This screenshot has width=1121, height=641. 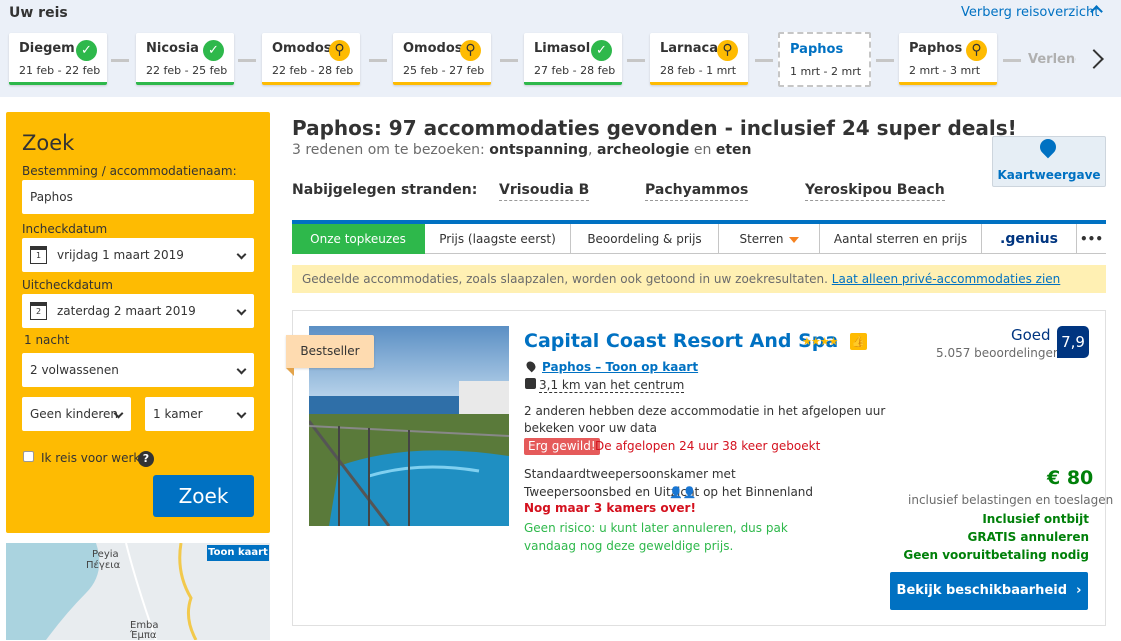 I want to click on trip-stop-dates: 21 feb - 22 feb, so click(x=60, y=70).